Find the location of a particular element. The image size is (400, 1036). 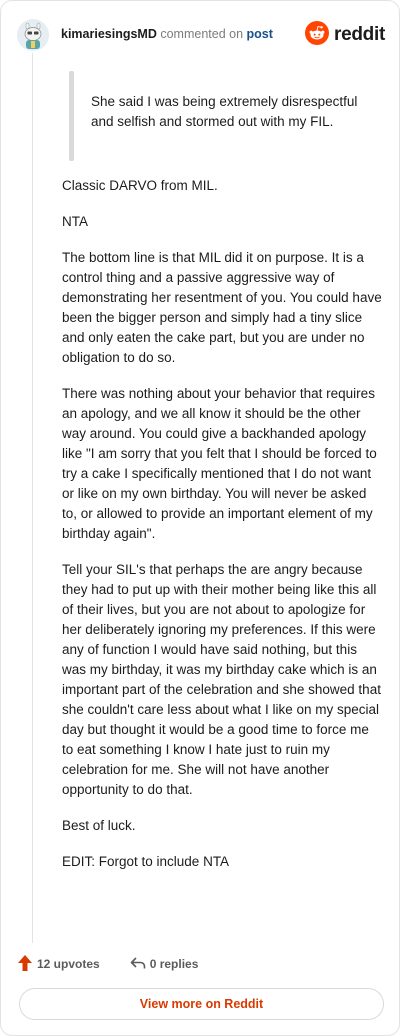

quote-bar is located at coordinates (71, 116).